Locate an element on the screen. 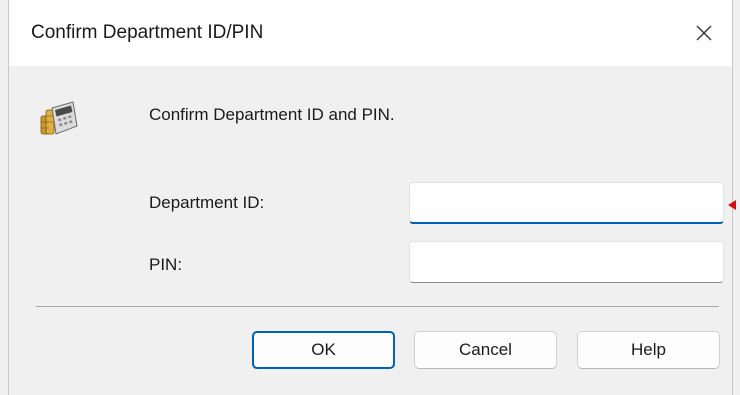 This screenshot has width=740, height=395. separator is located at coordinates (377, 306).